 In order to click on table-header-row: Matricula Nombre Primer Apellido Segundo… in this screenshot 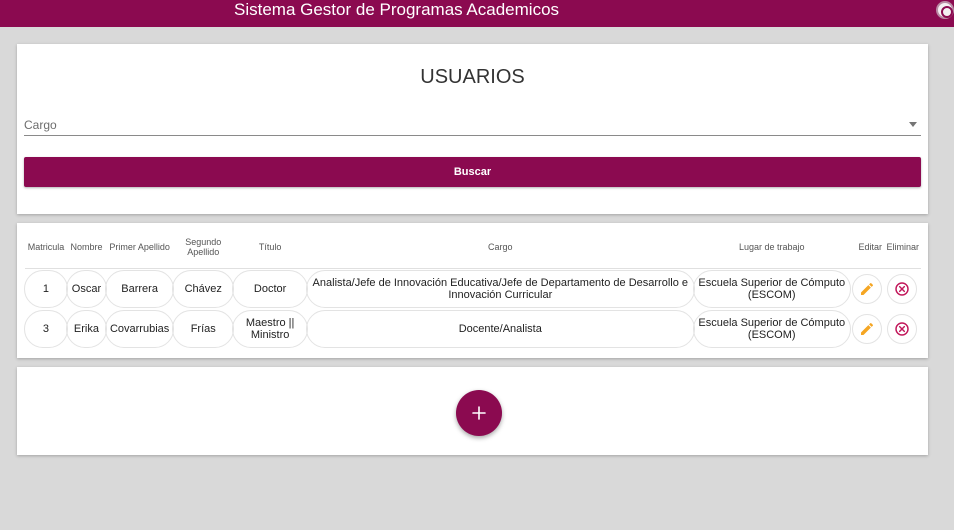, I will do `click(473, 247)`.